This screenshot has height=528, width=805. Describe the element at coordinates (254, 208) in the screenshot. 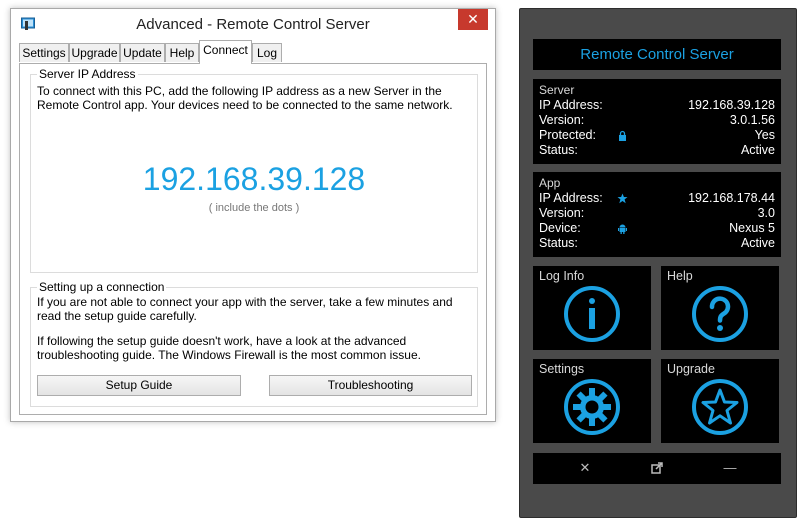

I see `ip-hint: ( include the dots )` at that location.